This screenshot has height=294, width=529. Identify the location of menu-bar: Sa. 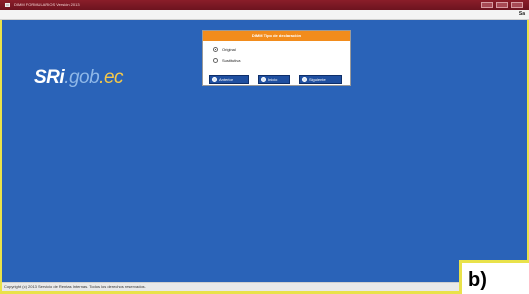
(264, 15).